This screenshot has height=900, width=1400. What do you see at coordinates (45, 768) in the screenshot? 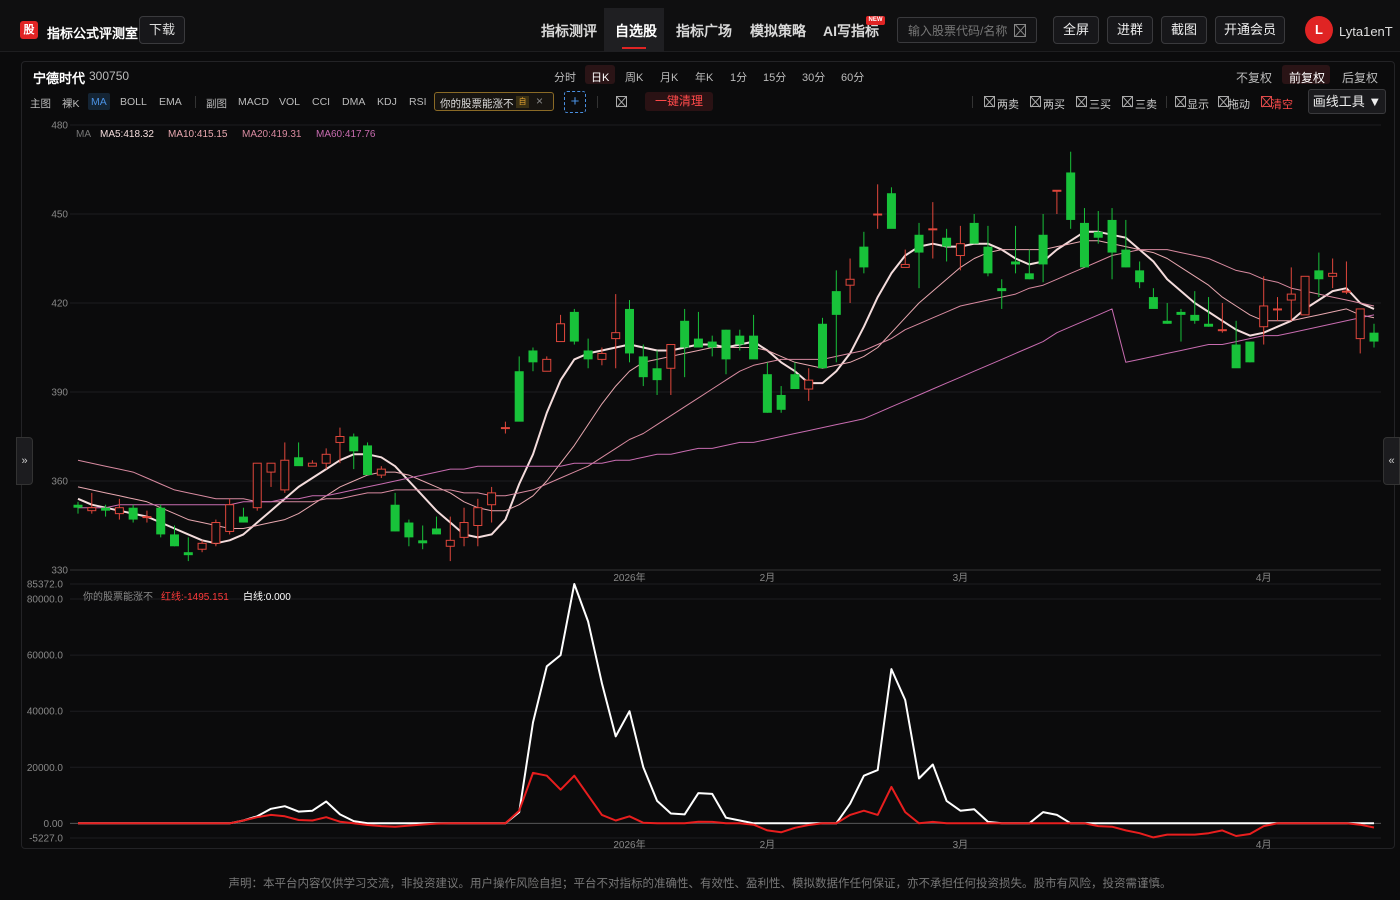
I see `sub-tick-label: 20000.0` at bounding box center [45, 768].